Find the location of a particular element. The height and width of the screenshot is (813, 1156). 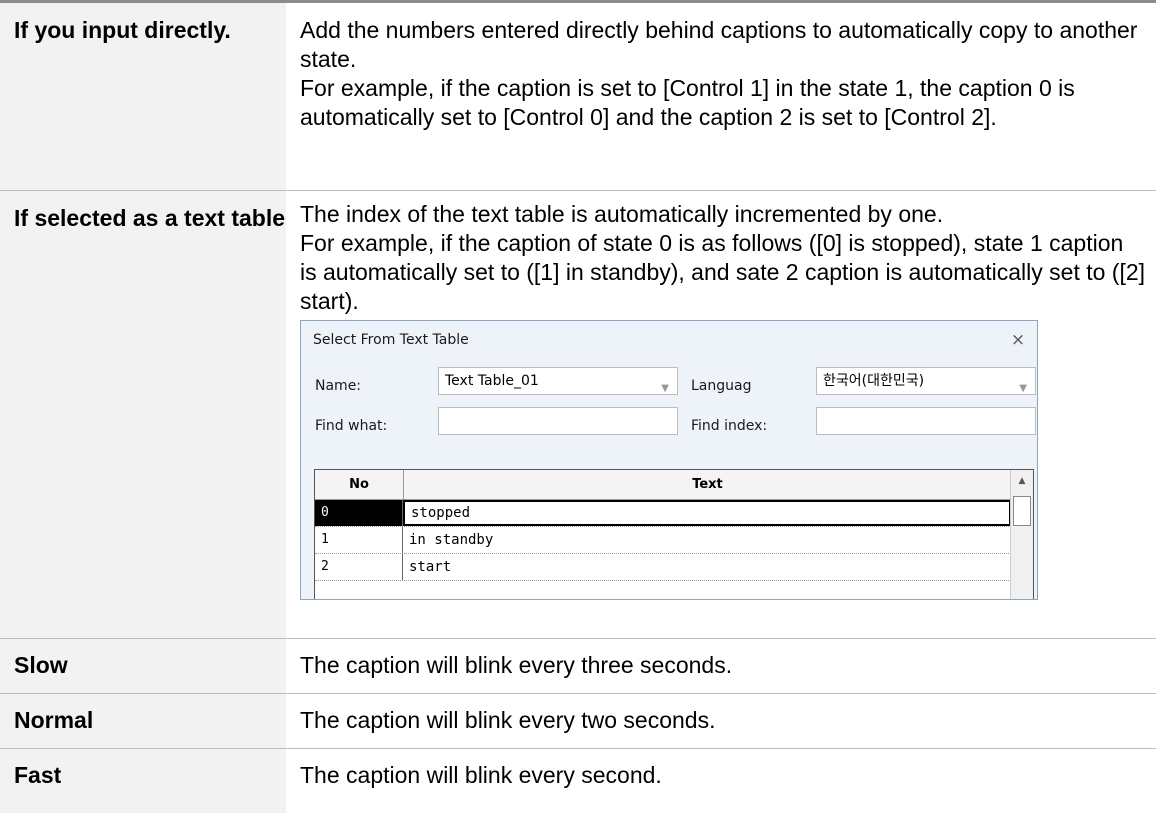

row-label: If you input directly. is located at coordinates (143, 96).